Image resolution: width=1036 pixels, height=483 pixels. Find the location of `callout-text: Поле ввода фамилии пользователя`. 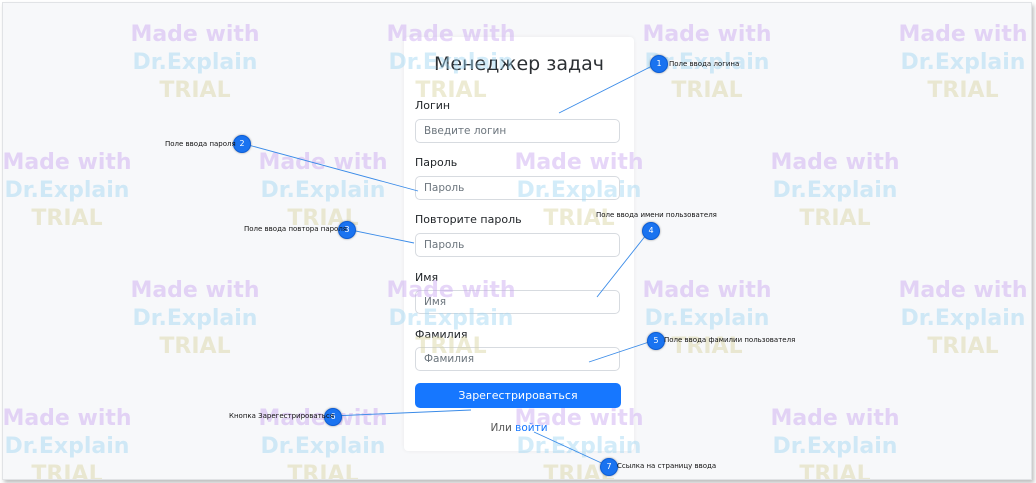

callout-text: Поле ввода фамилии пользователя is located at coordinates (730, 340).